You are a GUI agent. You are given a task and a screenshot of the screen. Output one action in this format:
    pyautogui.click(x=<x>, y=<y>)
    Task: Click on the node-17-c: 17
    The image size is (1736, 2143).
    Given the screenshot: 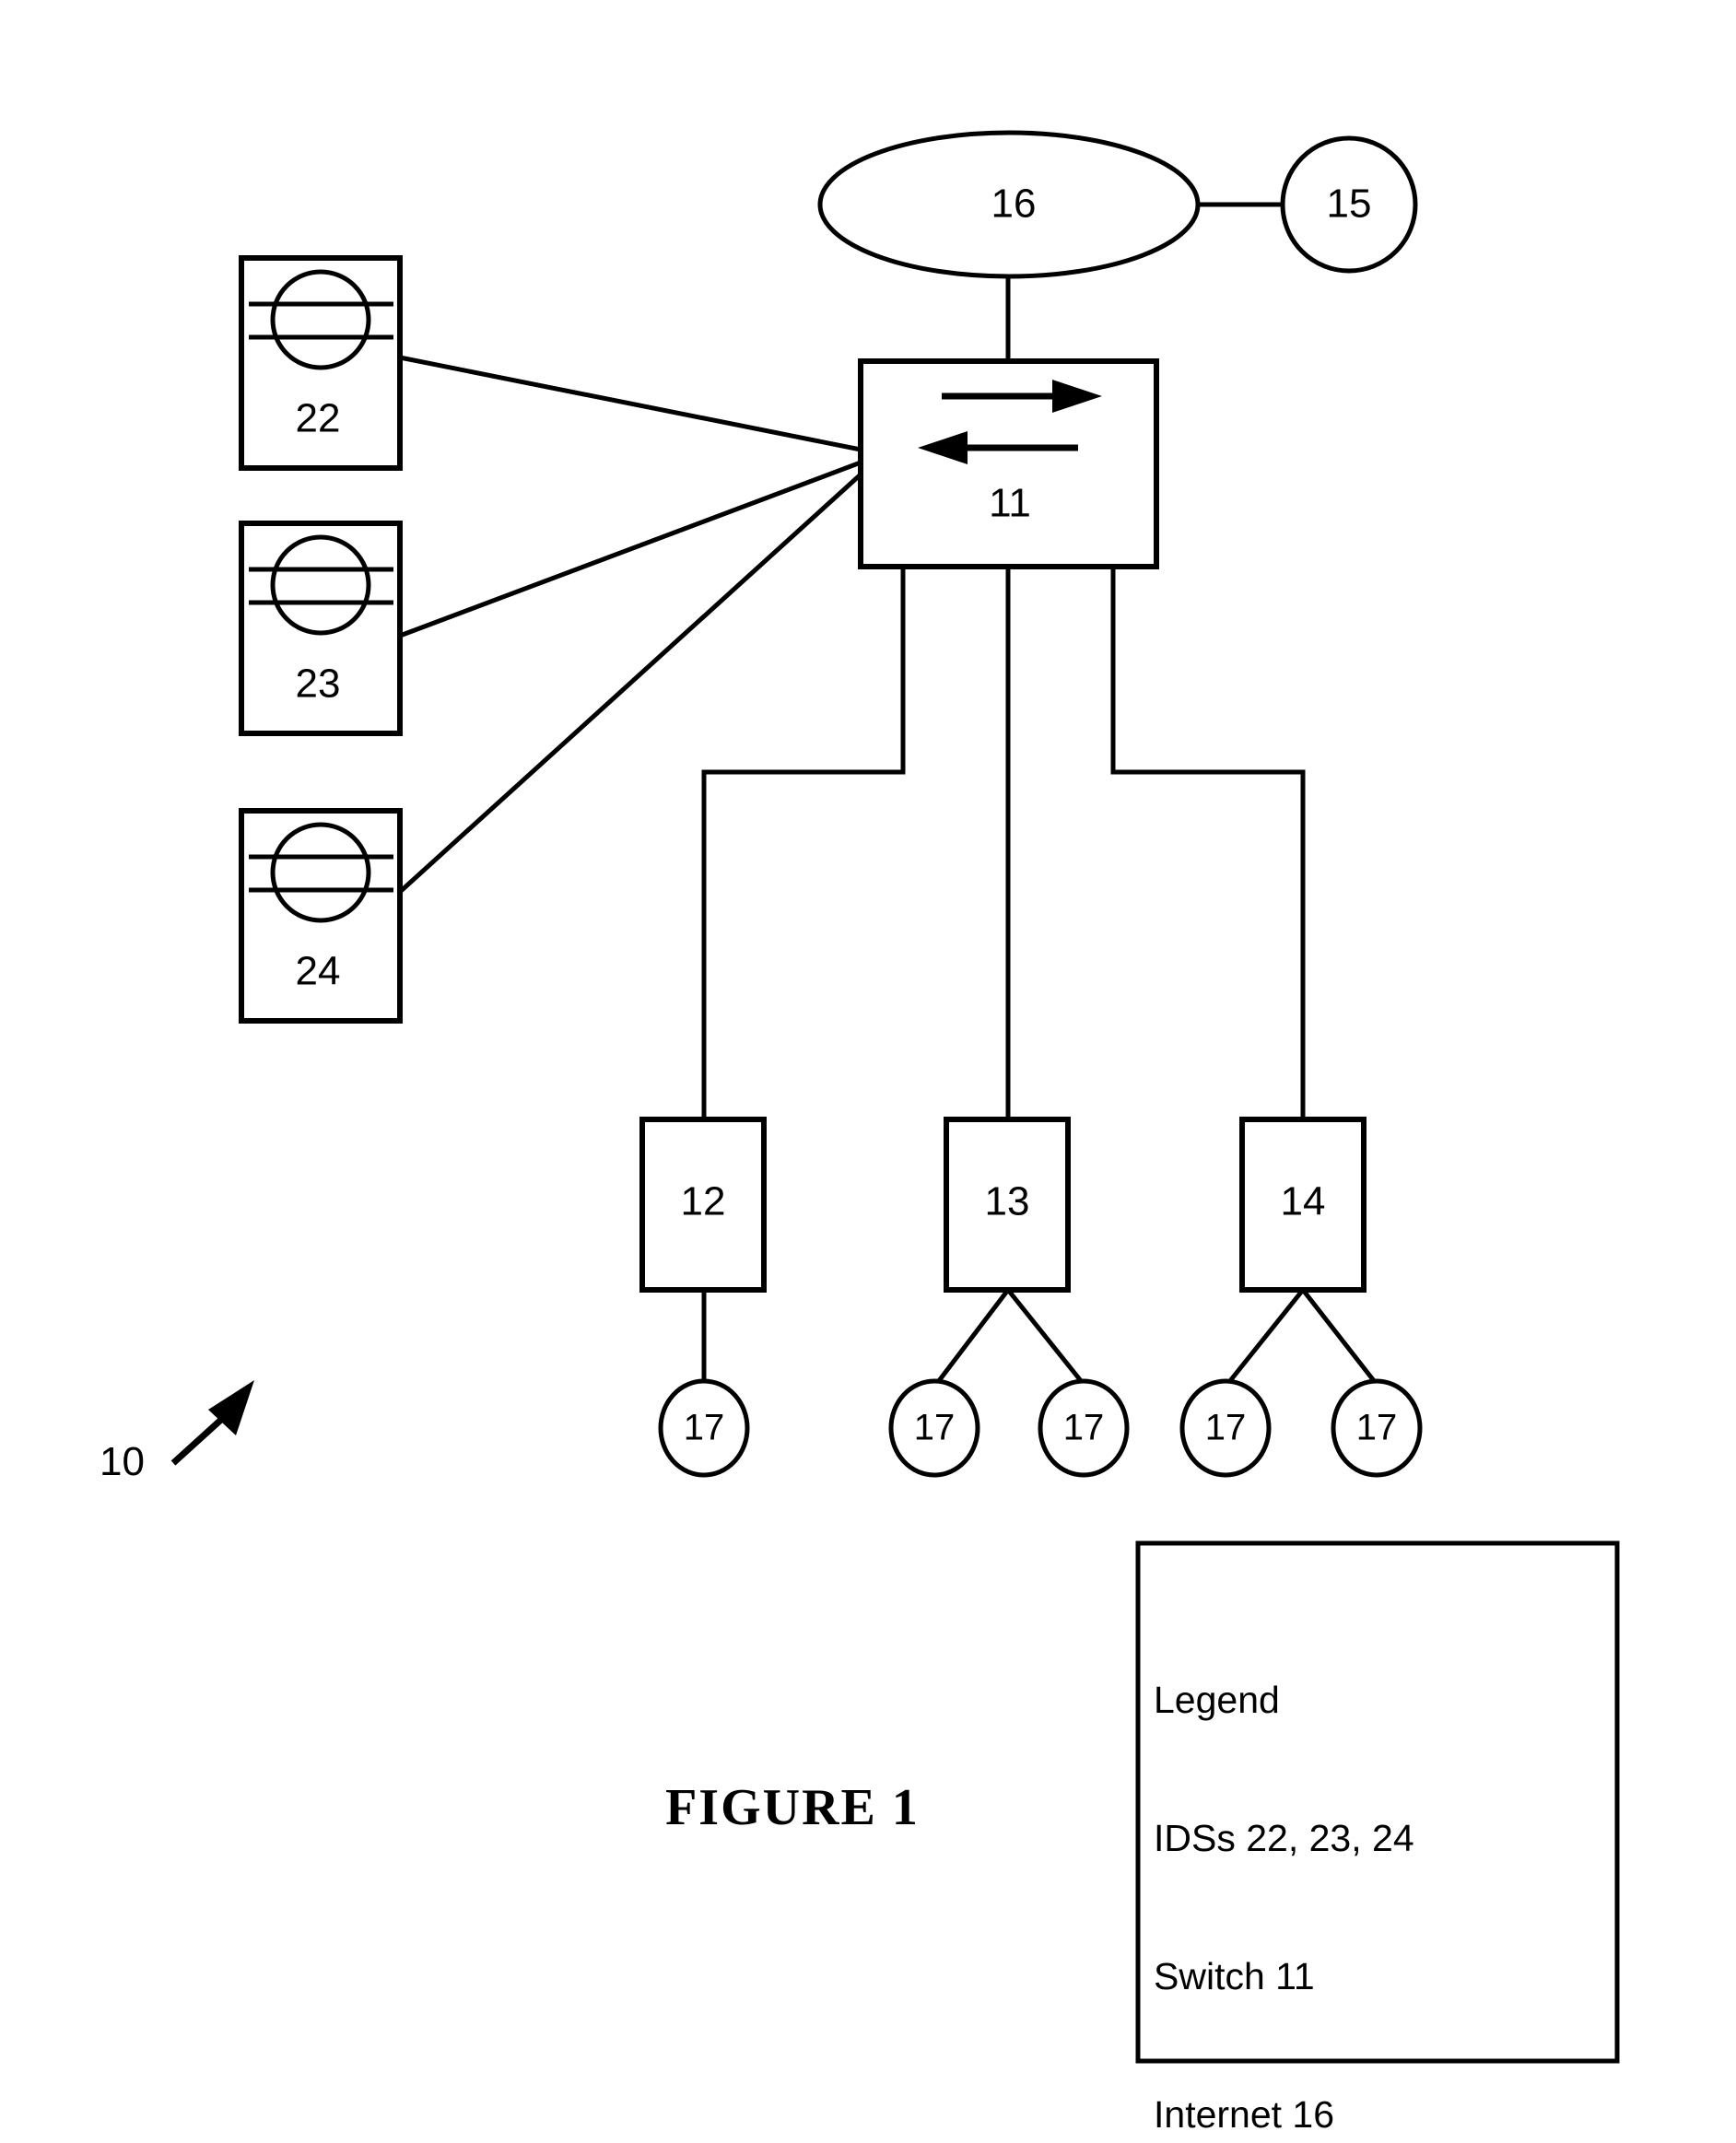 What is the action you would take?
    pyautogui.click(x=1084, y=1428)
    